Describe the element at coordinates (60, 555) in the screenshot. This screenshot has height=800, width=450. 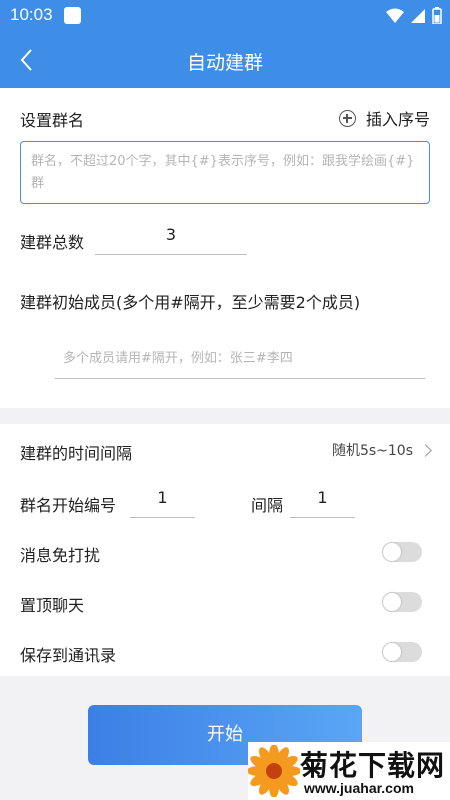
I see `toggle-label: 消息免打扰` at that location.